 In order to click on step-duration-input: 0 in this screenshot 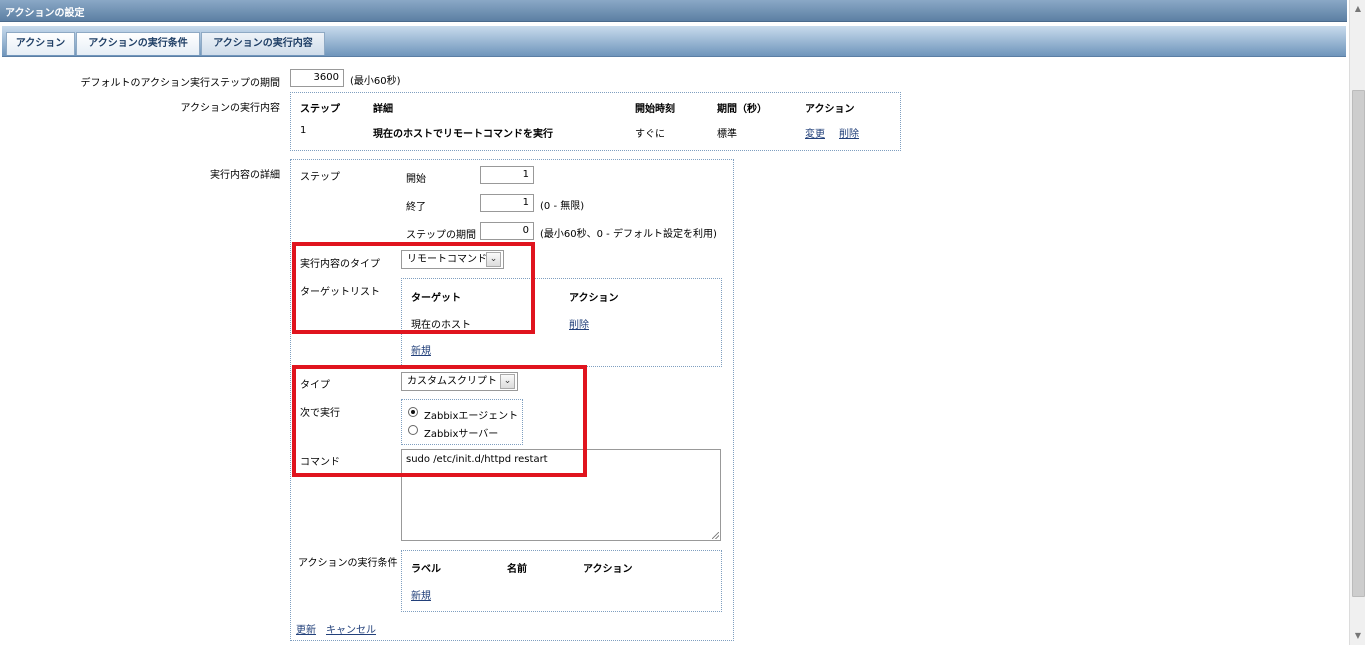, I will do `click(507, 231)`.